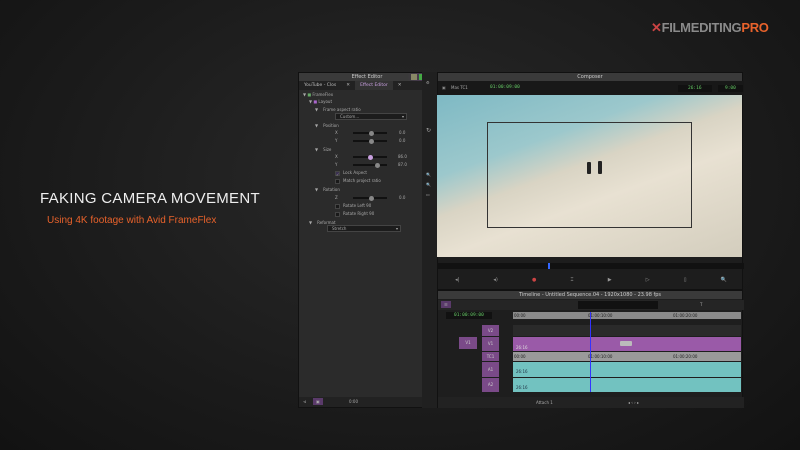 The image size is (800, 450). I want to click on source-label: Mas TC1, so click(459, 87).